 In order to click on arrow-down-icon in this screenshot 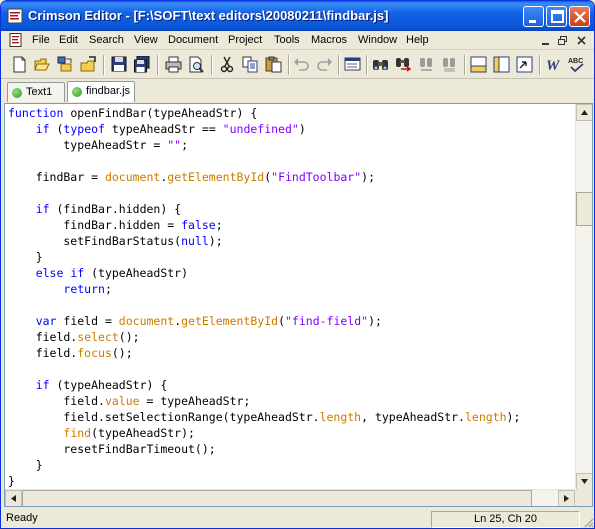, I will do `click(584, 481)`.